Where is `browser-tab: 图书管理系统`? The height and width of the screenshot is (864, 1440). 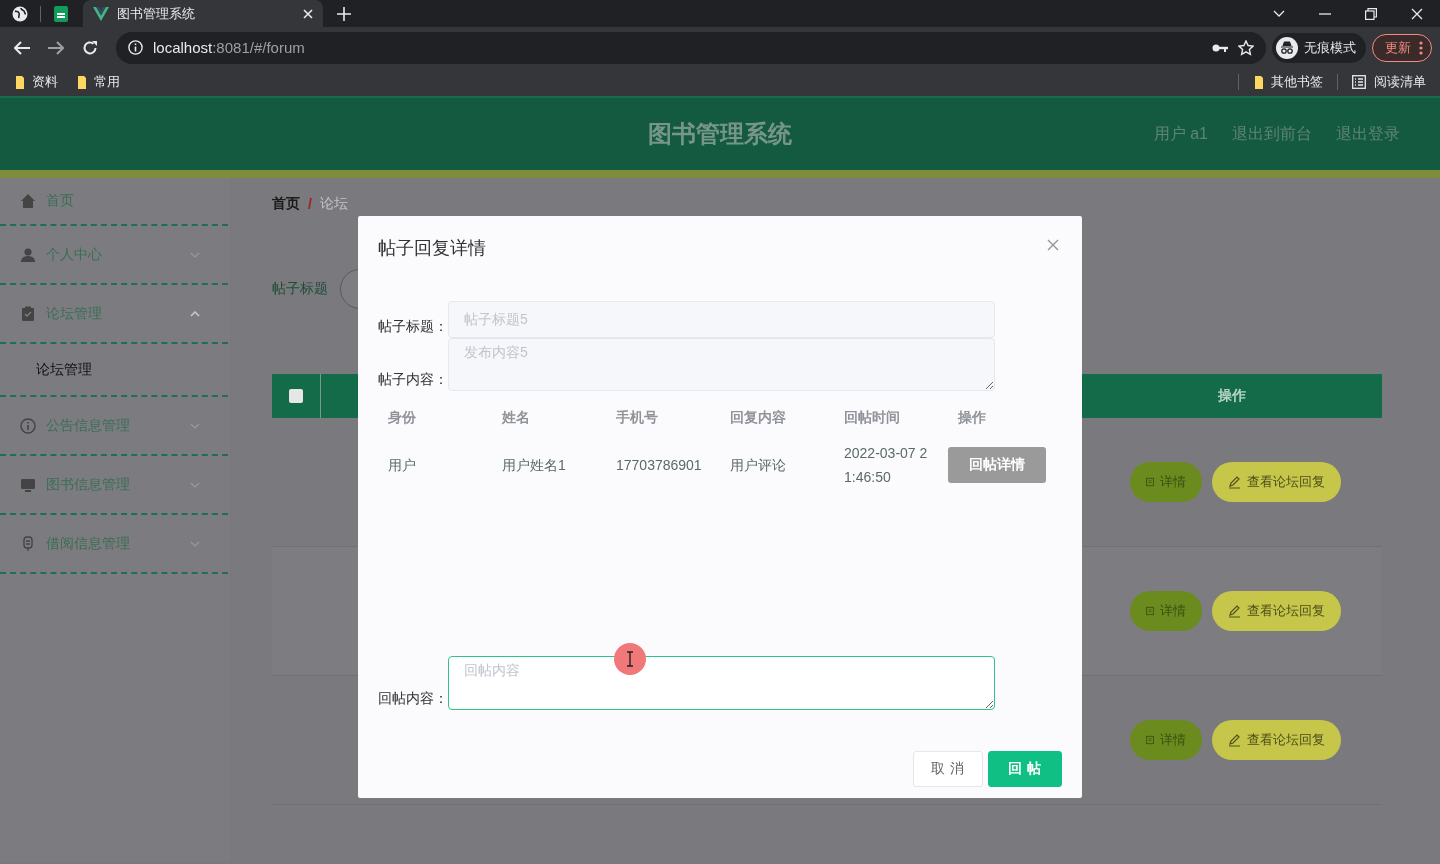 browser-tab: 图书管理系统 is located at coordinates (203, 13).